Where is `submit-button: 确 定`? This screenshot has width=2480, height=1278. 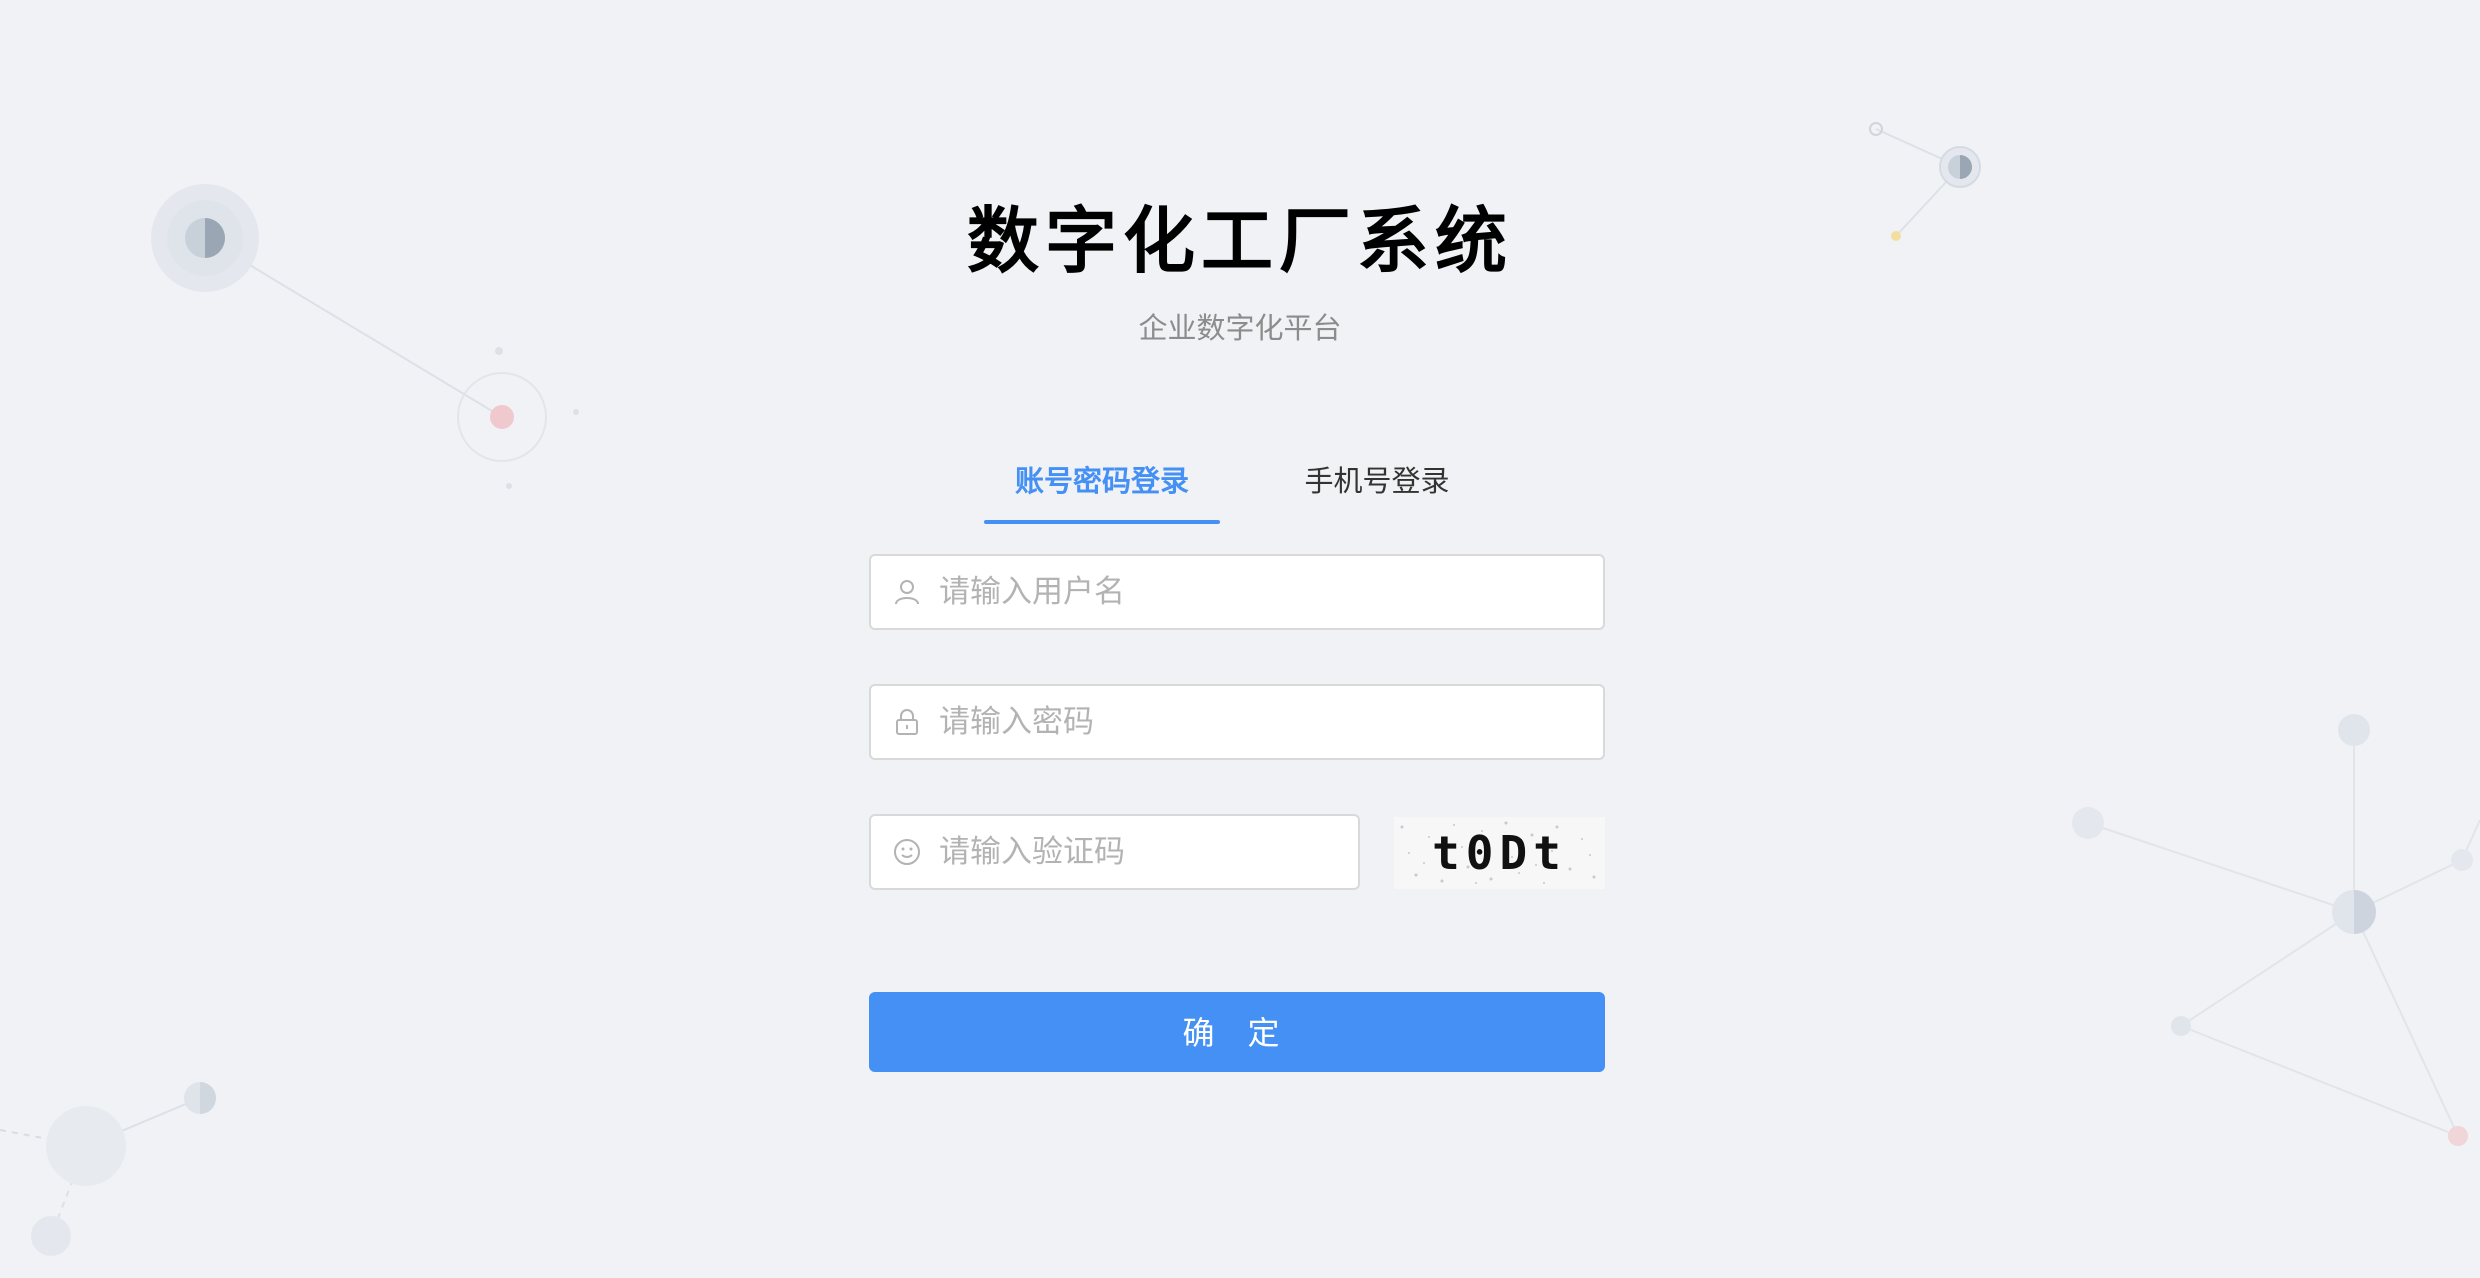 submit-button: 确 定 is located at coordinates (1237, 1032).